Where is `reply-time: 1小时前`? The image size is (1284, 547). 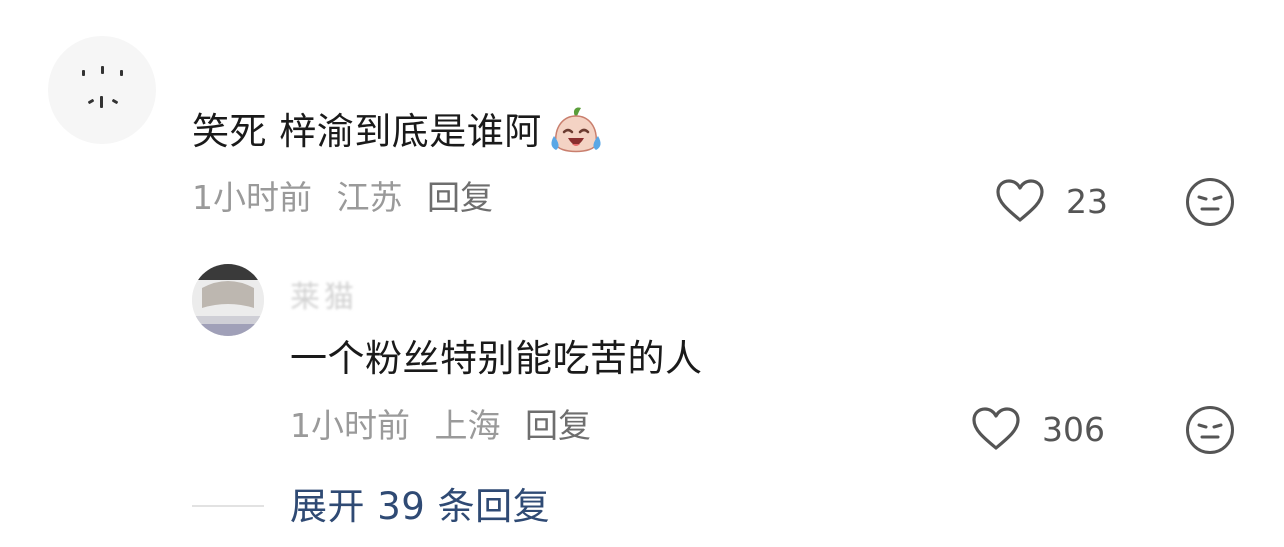
reply-time: 1小时前 is located at coordinates (350, 425).